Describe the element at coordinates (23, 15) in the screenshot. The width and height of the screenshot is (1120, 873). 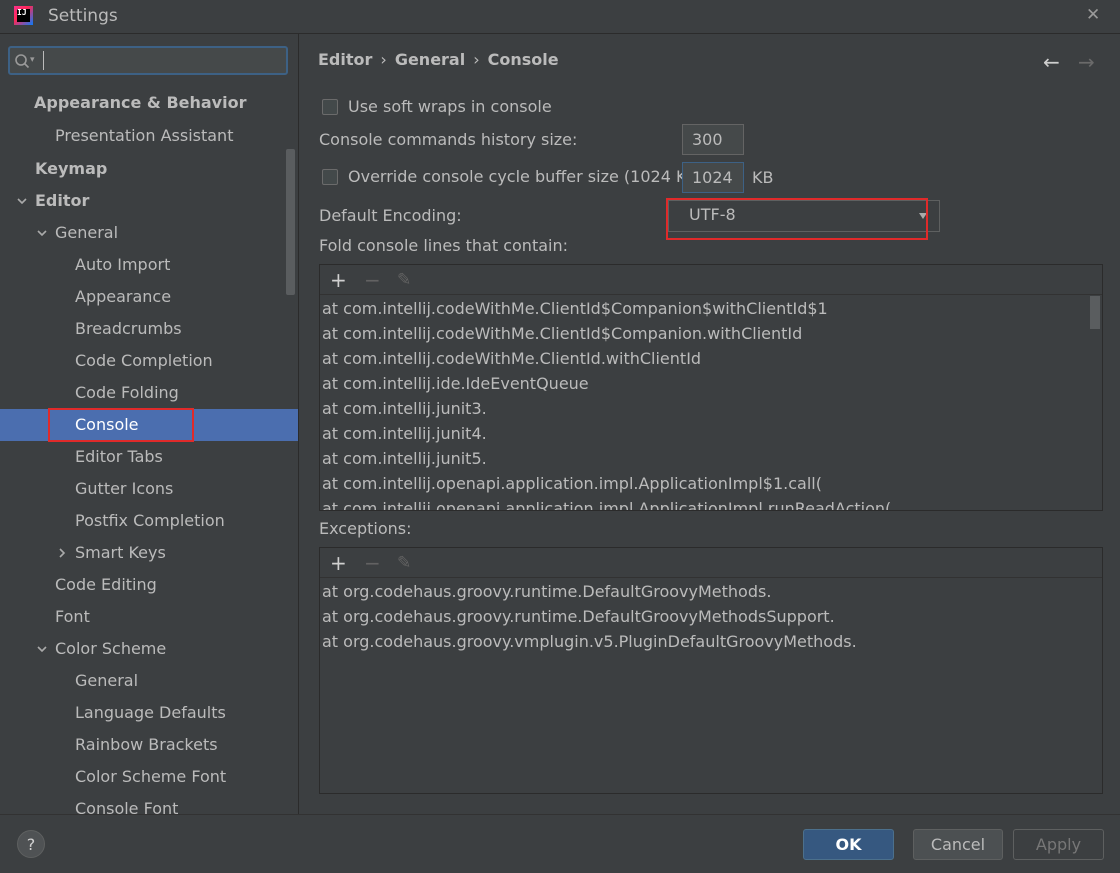
I see `intellij-app-icon: IJ` at that location.